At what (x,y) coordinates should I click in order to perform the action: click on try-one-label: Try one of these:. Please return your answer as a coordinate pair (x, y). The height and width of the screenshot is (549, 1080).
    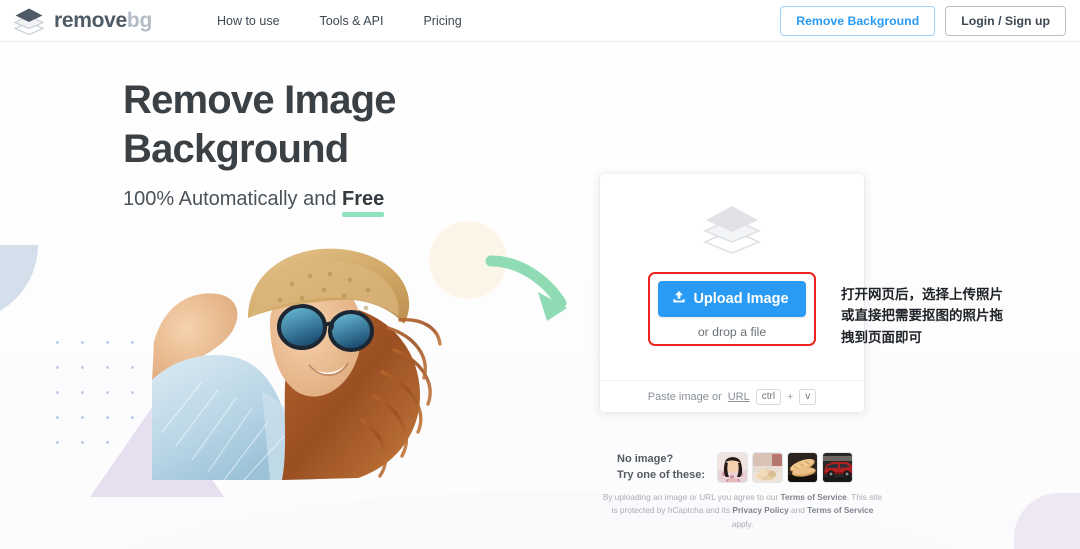
    Looking at the image, I should click on (661, 474).